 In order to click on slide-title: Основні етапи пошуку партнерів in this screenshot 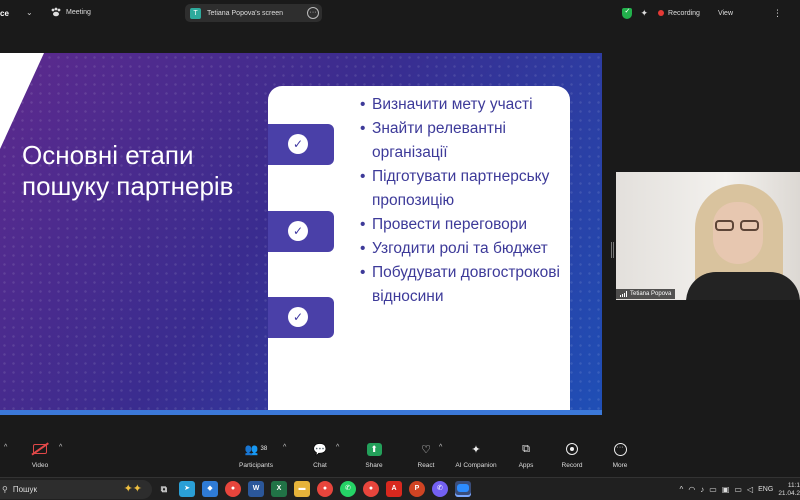, I will do `click(128, 170)`.